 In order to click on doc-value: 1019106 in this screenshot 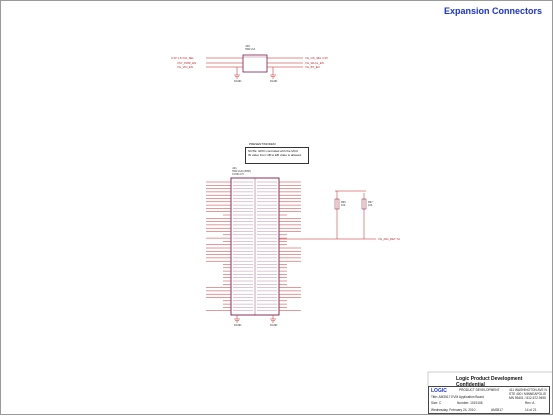, I will do `click(476, 403)`.